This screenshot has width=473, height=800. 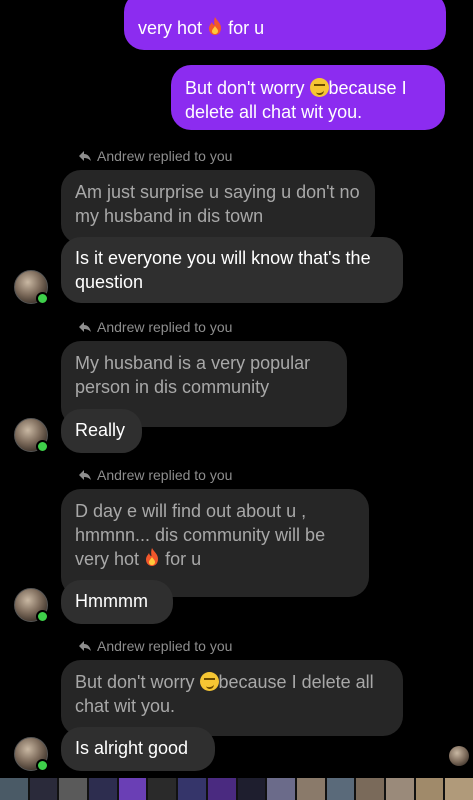 I want to click on received-message-bubble: Really, so click(x=101, y=431).